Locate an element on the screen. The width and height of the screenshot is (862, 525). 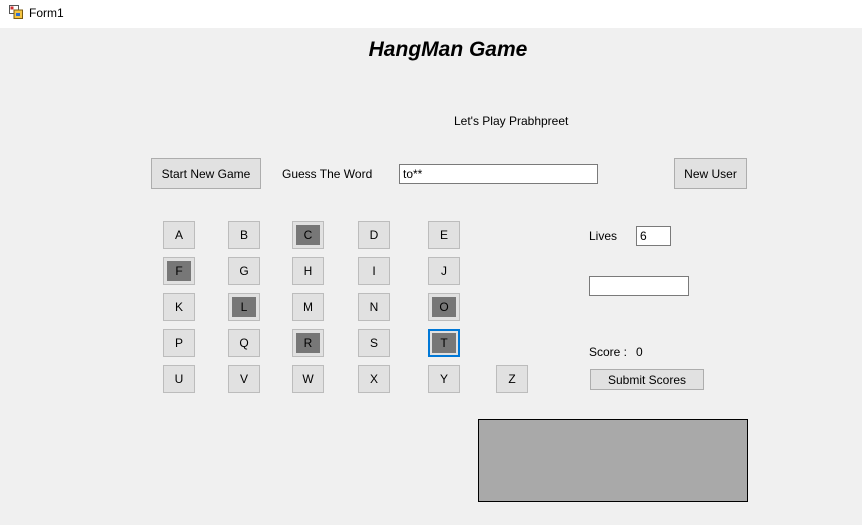
letter-label: K is located at coordinates (178, 307).